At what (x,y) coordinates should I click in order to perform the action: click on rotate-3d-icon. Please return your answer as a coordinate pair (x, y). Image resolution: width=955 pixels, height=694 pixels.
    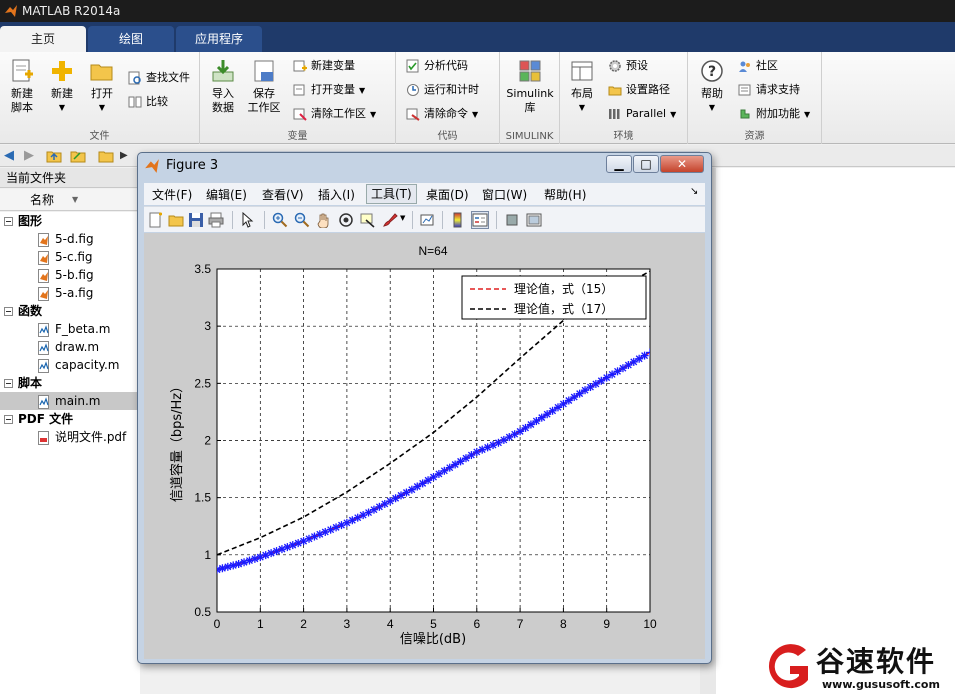
    Looking at the image, I should click on (346, 220).